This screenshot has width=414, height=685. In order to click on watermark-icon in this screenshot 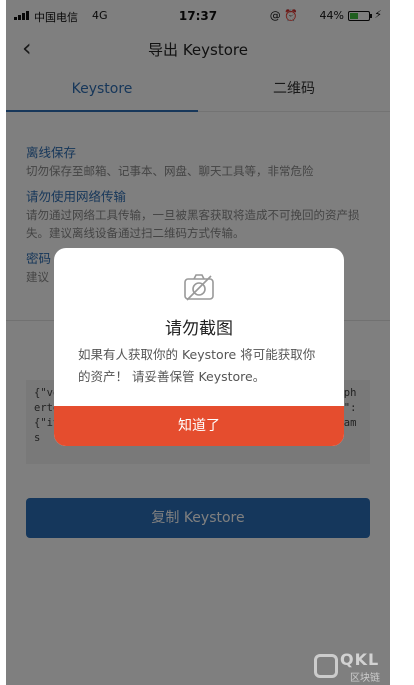, I will do `click(326, 666)`.